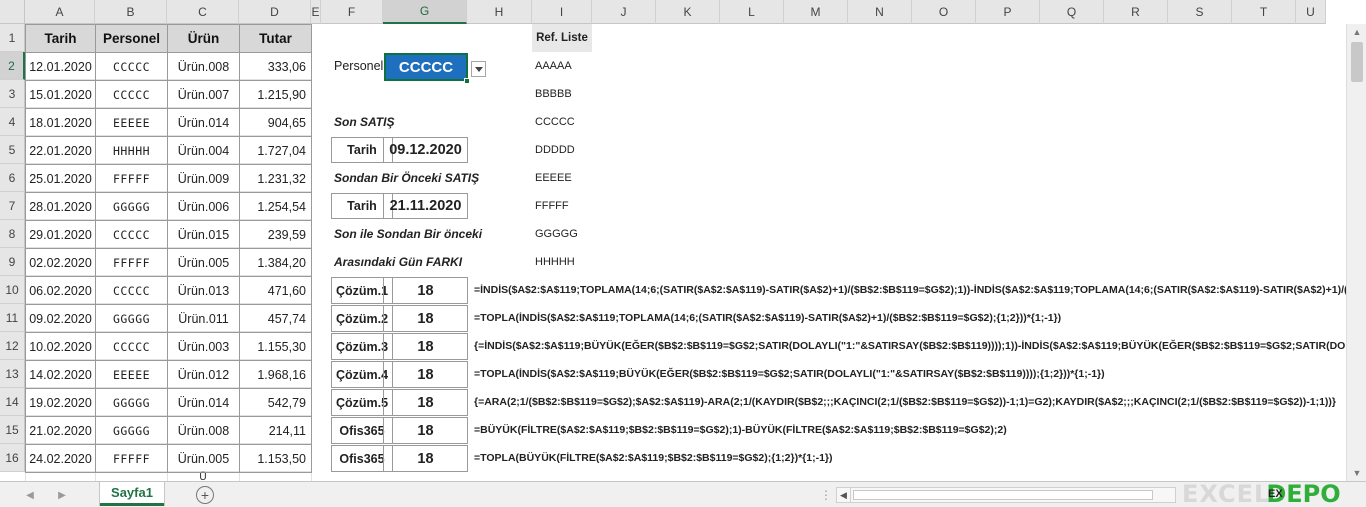  I want to click on ref-liste-item: CCCCC, so click(552, 122).